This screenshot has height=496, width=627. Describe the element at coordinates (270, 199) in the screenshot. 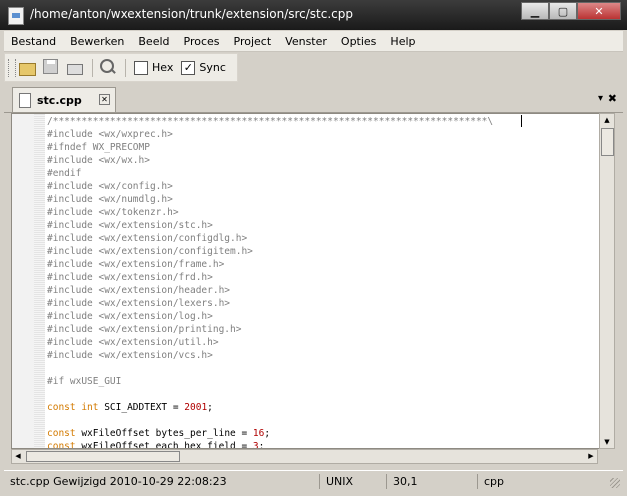

I see `code-line: #include <wx/numdlg.h>` at that location.